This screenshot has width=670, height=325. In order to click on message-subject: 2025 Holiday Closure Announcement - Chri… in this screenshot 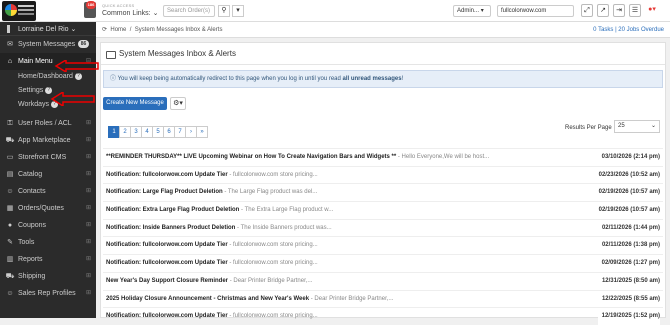, I will do `click(206, 299)`.